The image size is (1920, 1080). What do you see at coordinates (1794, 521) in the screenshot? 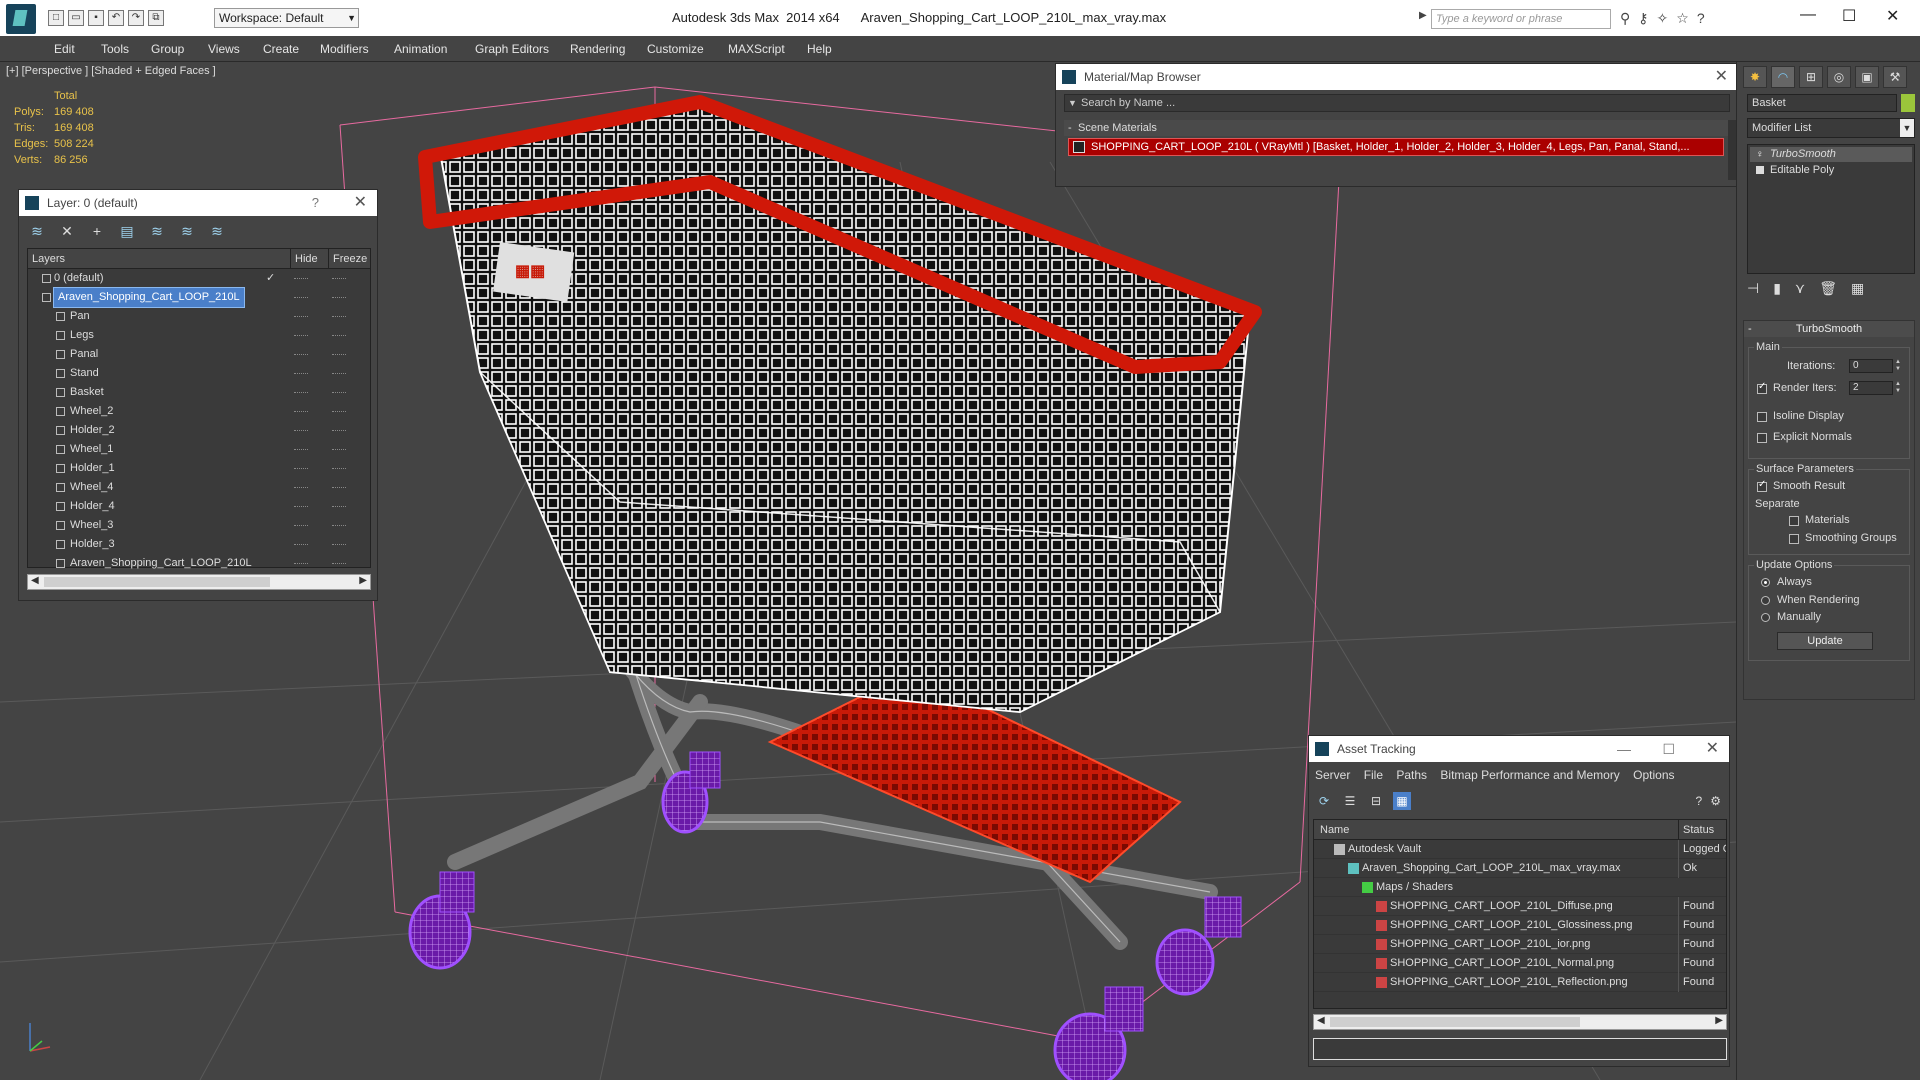
I see `materials-checkbox` at bounding box center [1794, 521].